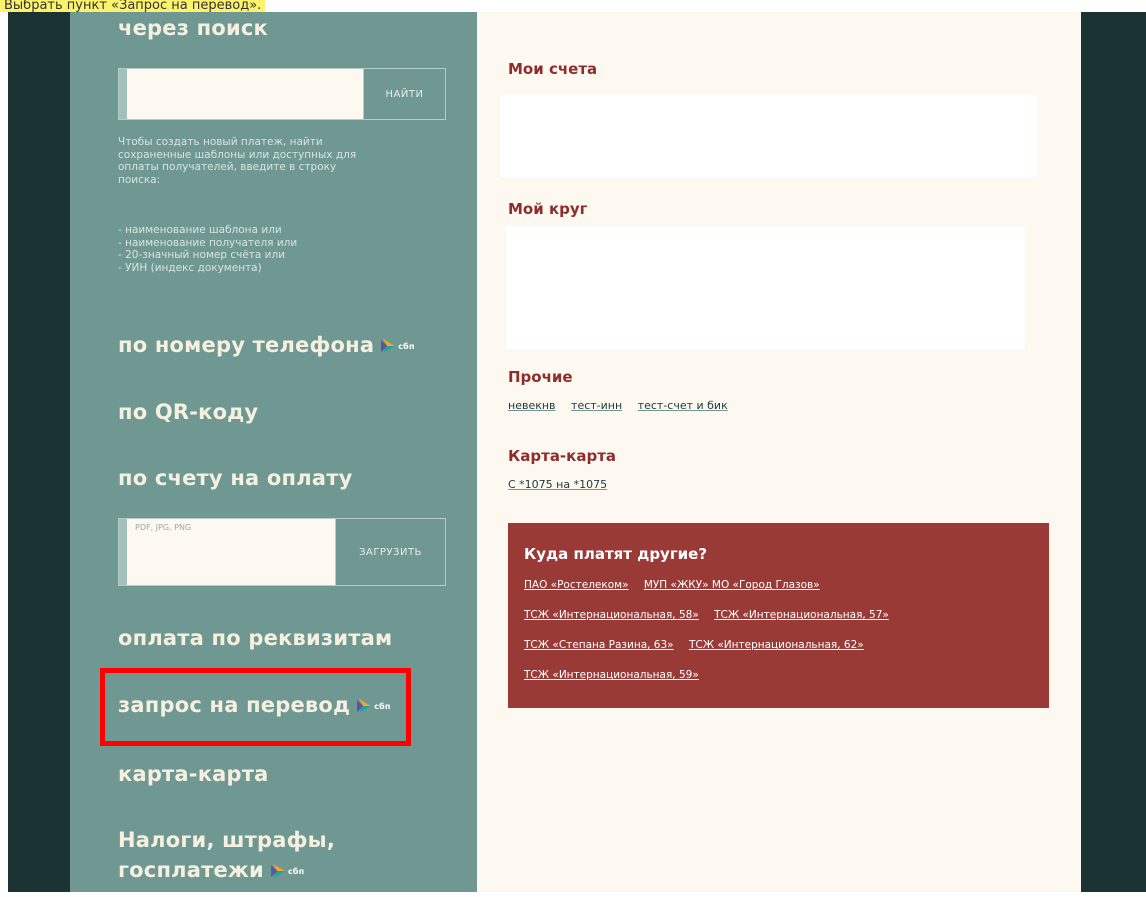 Image resolution: width=1146 pixels, height=897 pixels. What do you see at coordinates (624, 405) in the screenshot?
I see `other-links: невекнв тест-инн тест-счет и бик` at bounding box center [624, 405].